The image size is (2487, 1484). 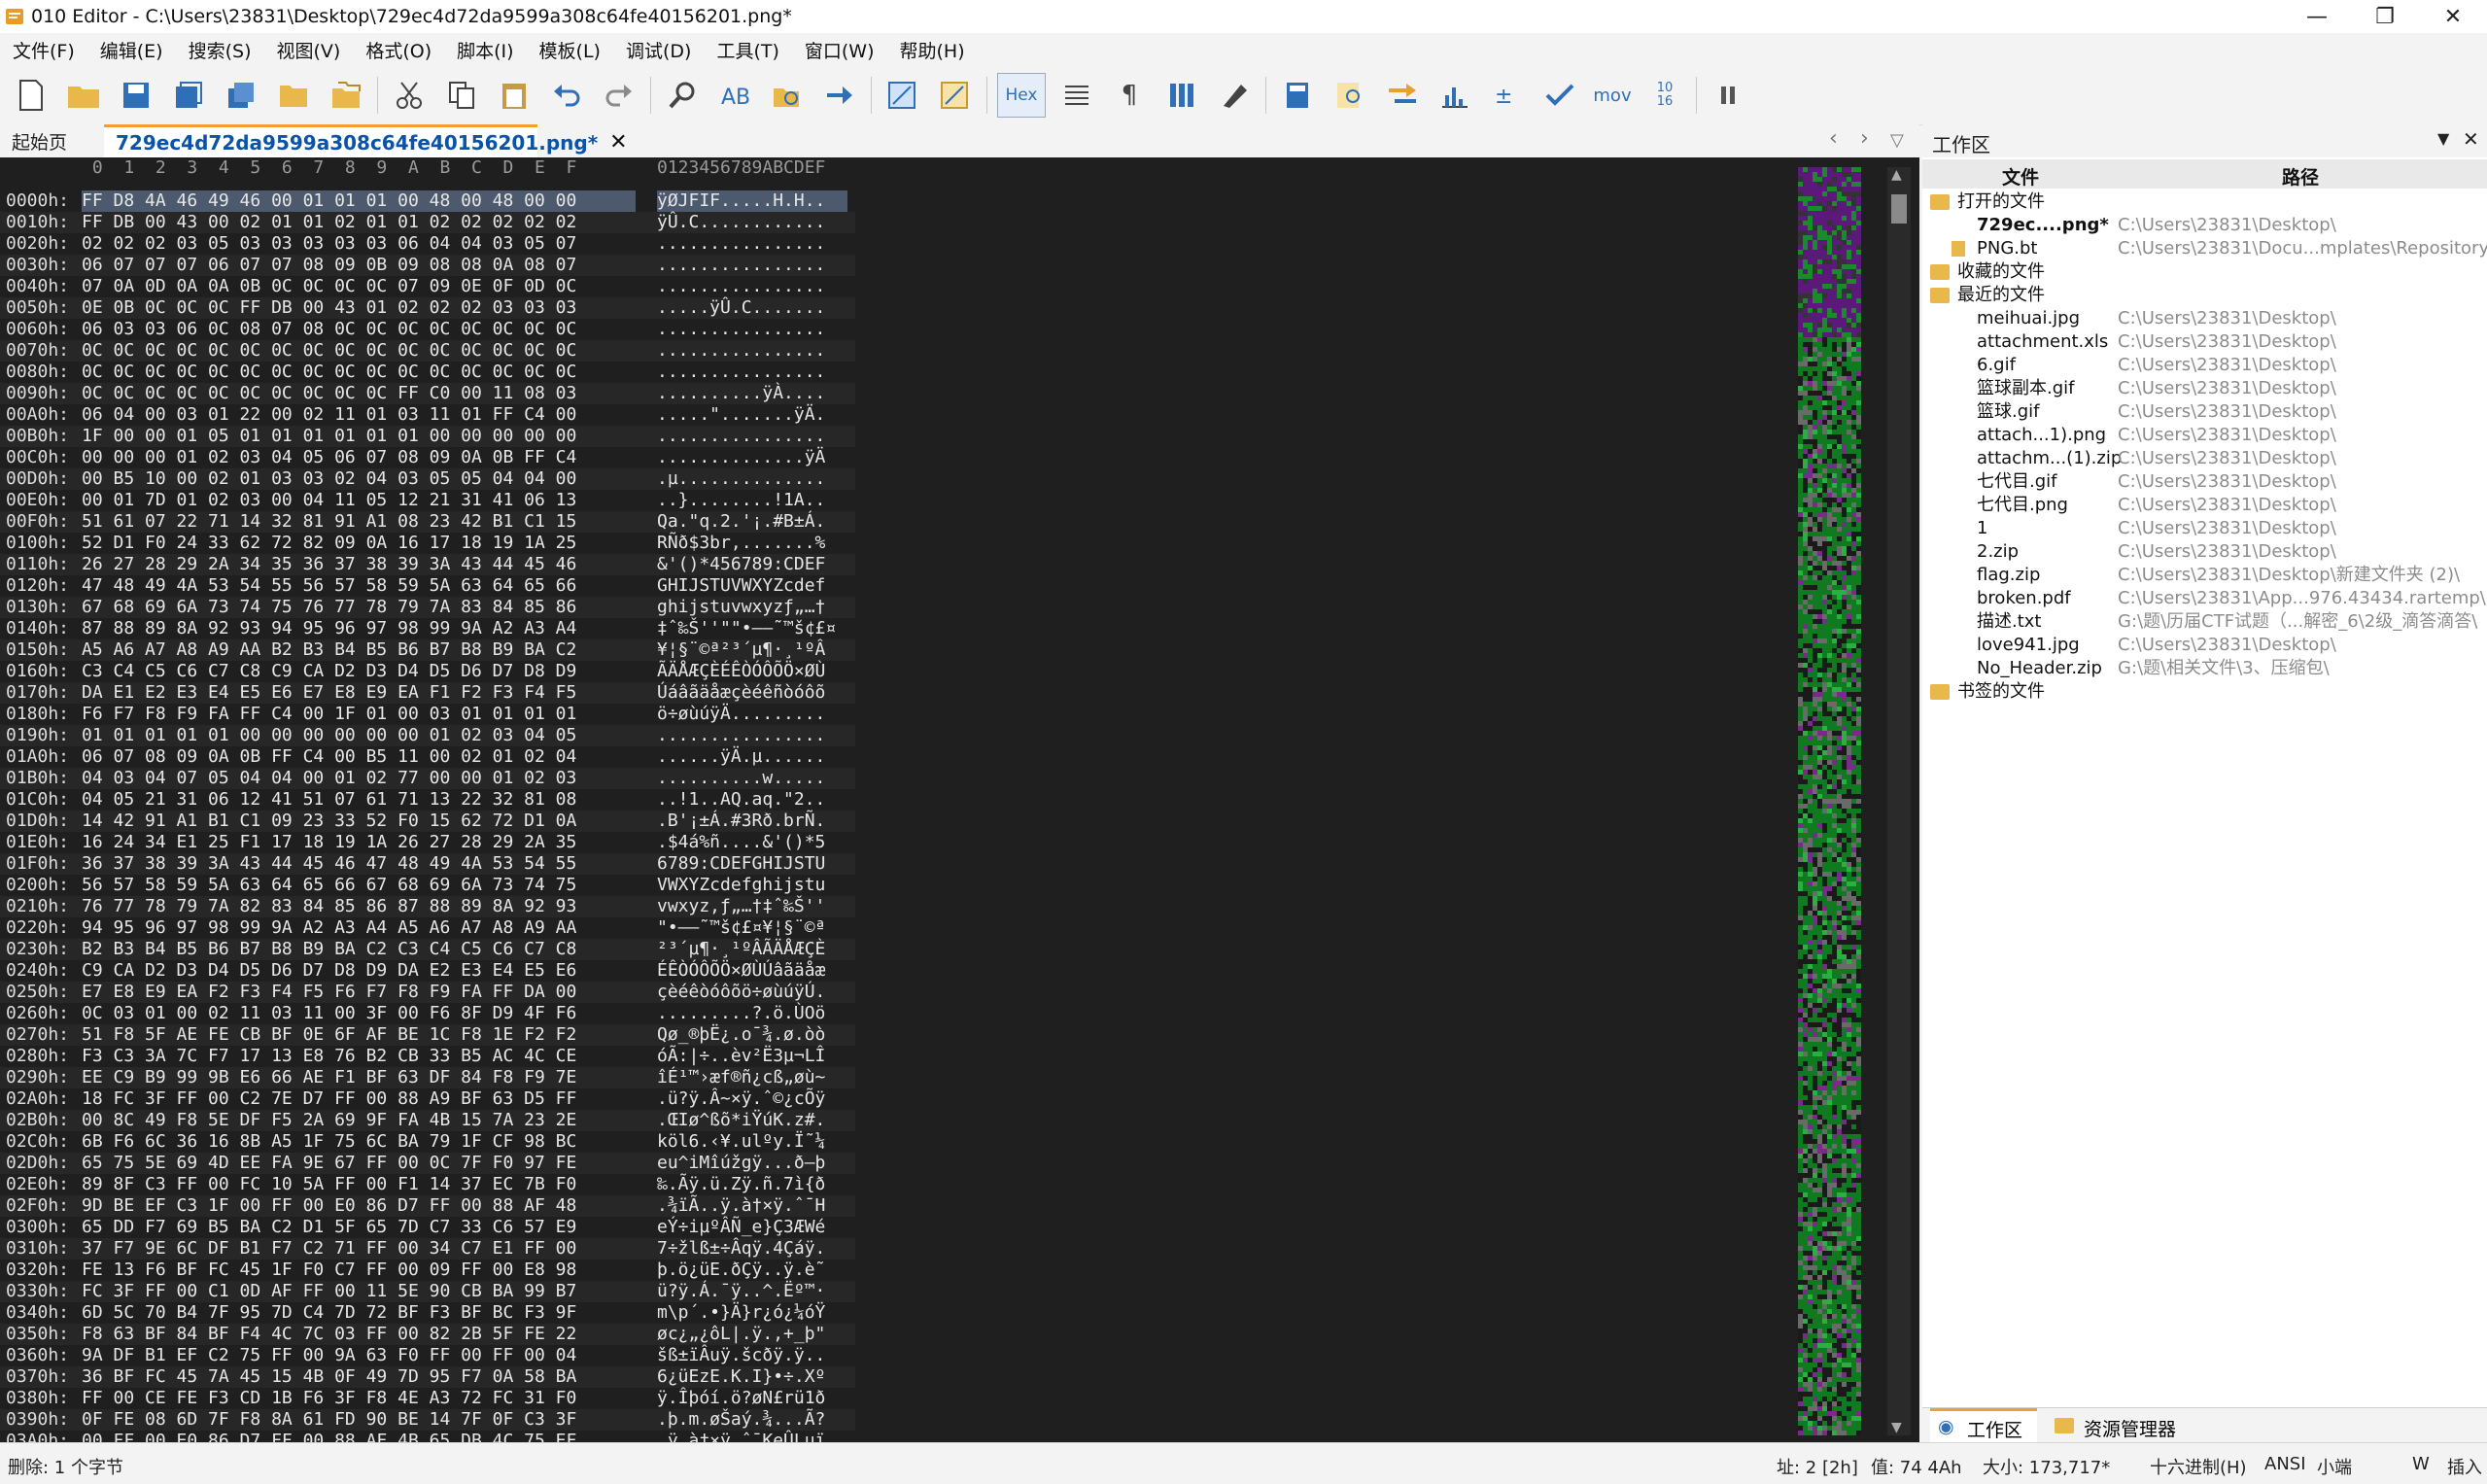 What do you see at coordinates (2204, 202) in the screenshot?
I see `tree-folder: 打开的文件` at bounding box center [2204, 202].